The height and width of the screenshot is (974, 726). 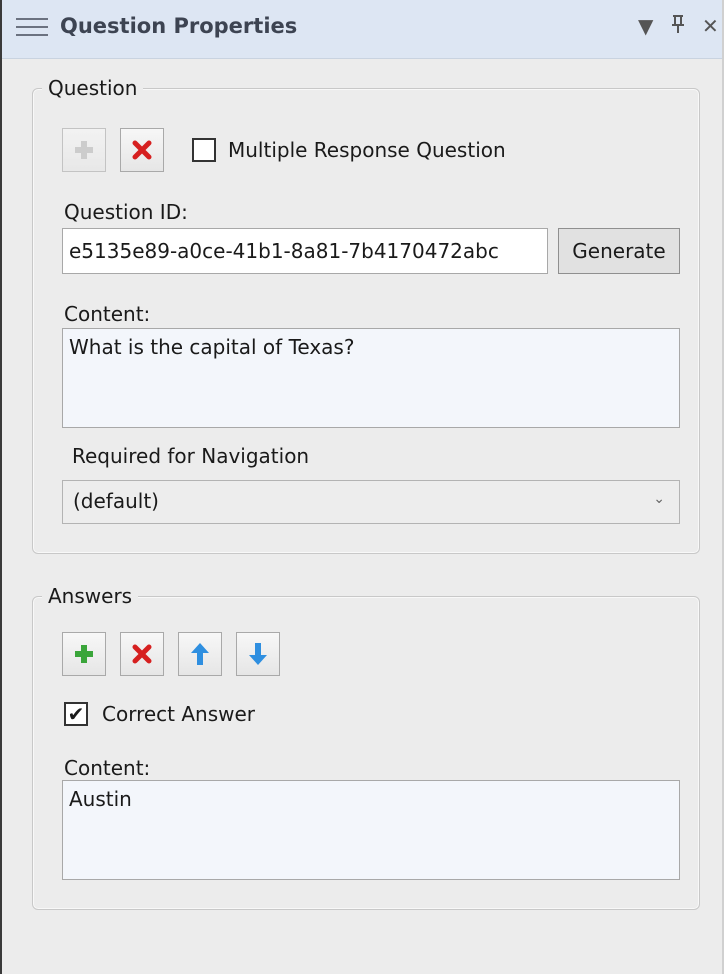 I want to click on move-down-button, so click(x=258, y=654).